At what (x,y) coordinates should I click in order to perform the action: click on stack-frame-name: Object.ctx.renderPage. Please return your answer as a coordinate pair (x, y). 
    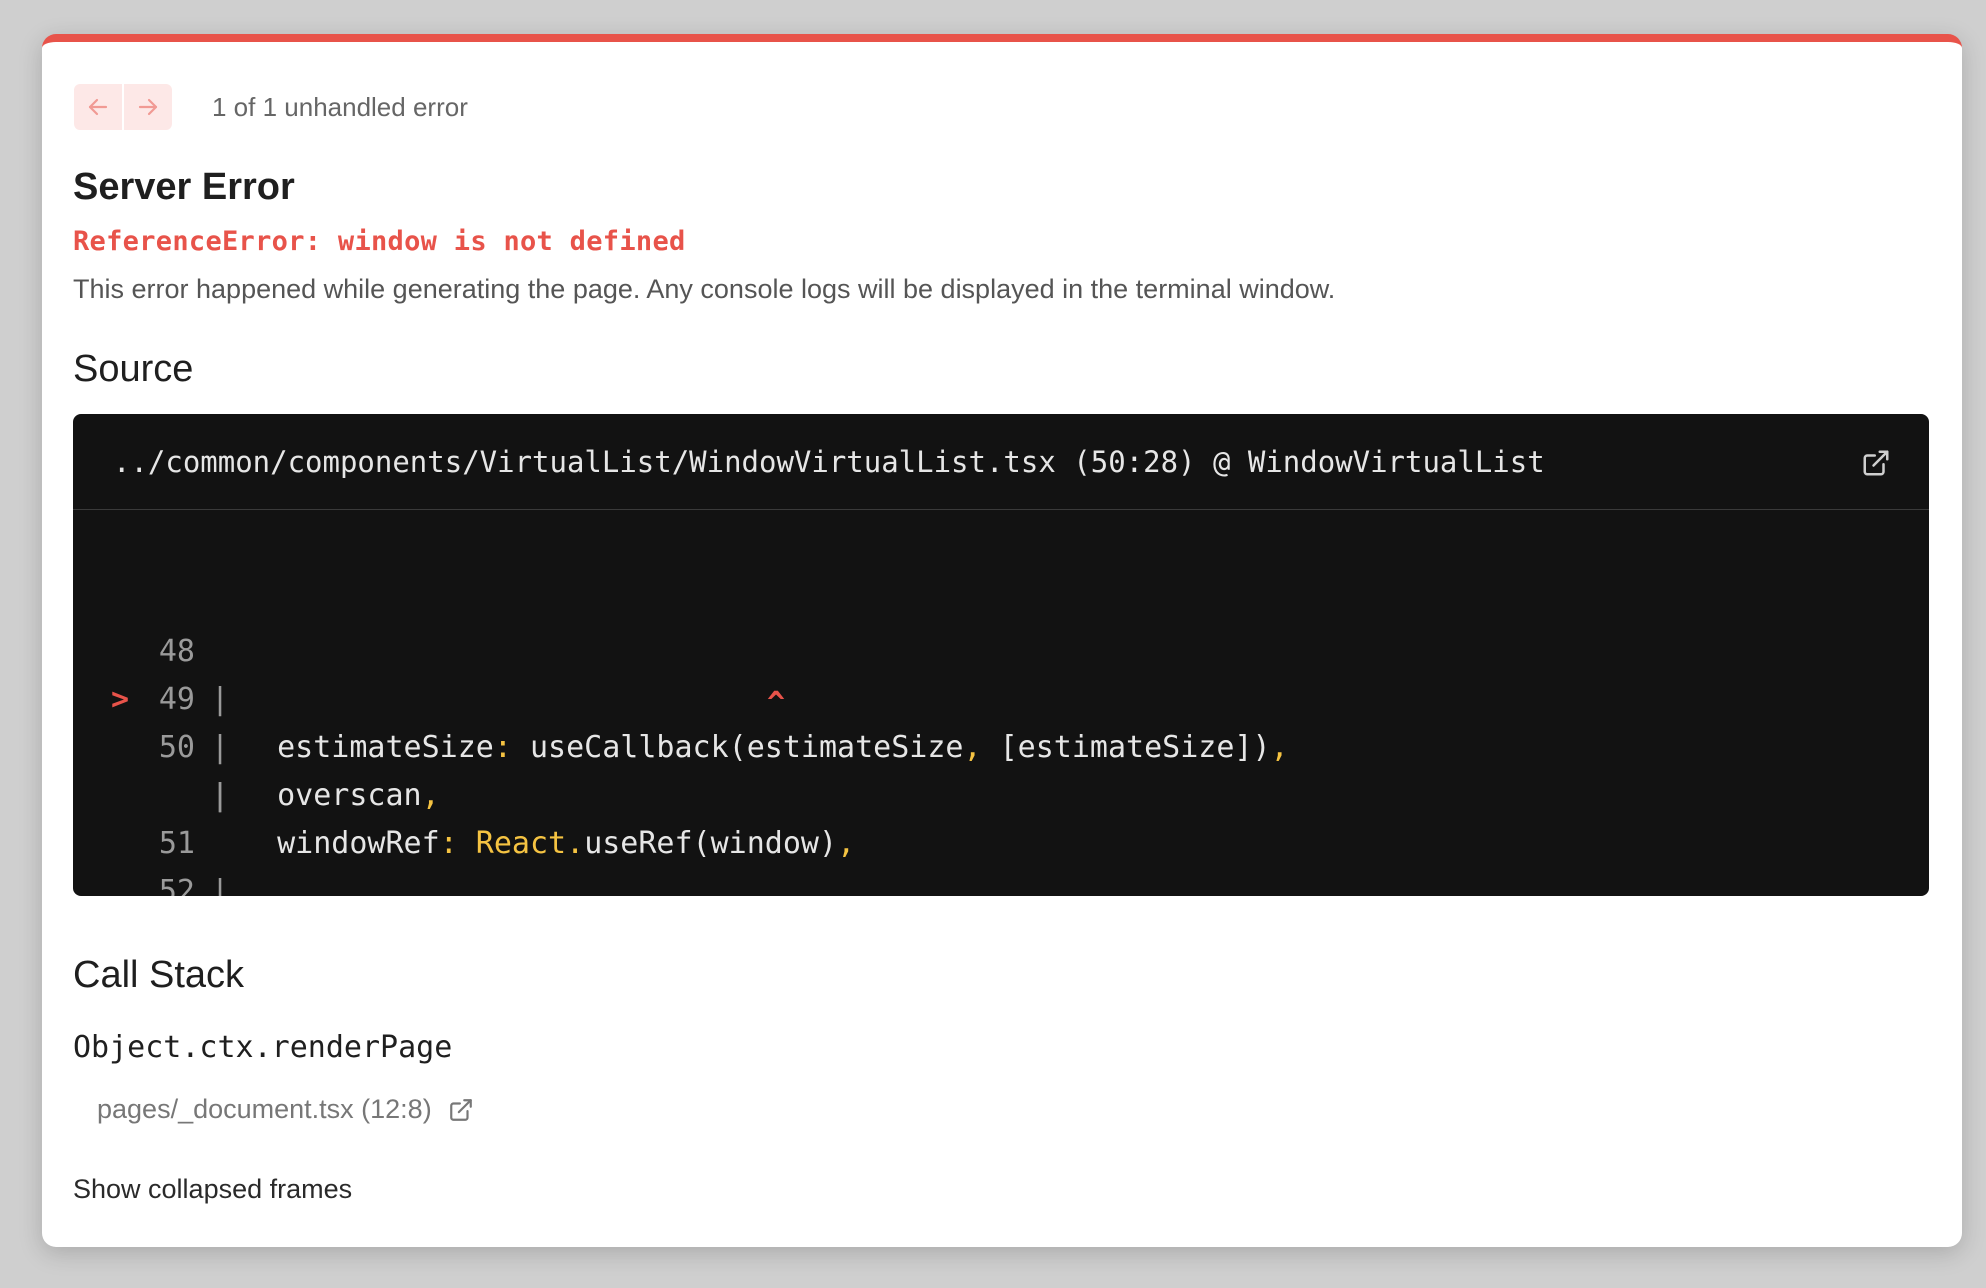
    Looking at the image, I should click on (263, 1047).